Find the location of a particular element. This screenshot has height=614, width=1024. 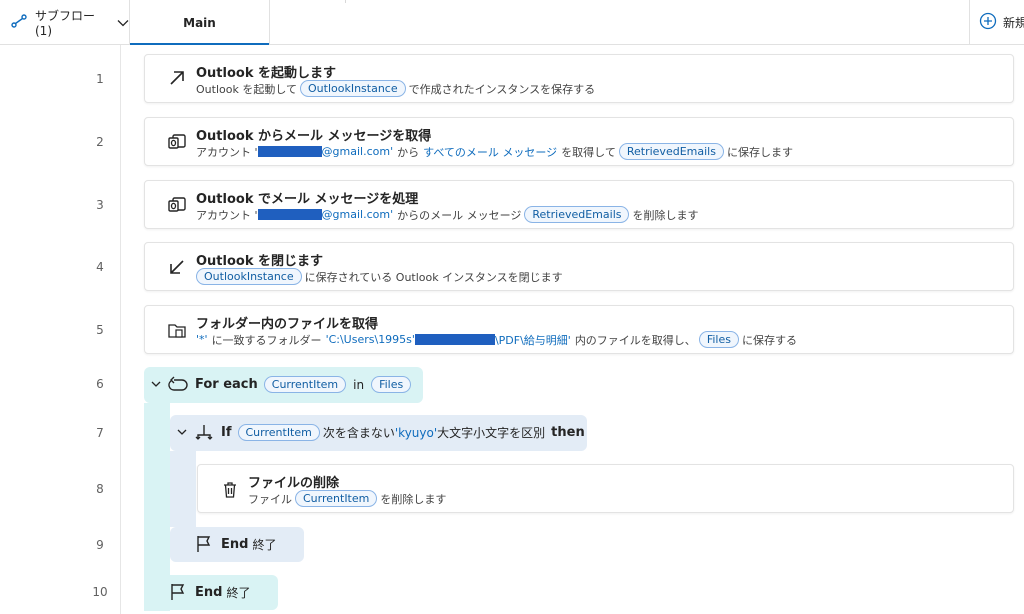

line-number: 8 is located at coordinates (100, 489).